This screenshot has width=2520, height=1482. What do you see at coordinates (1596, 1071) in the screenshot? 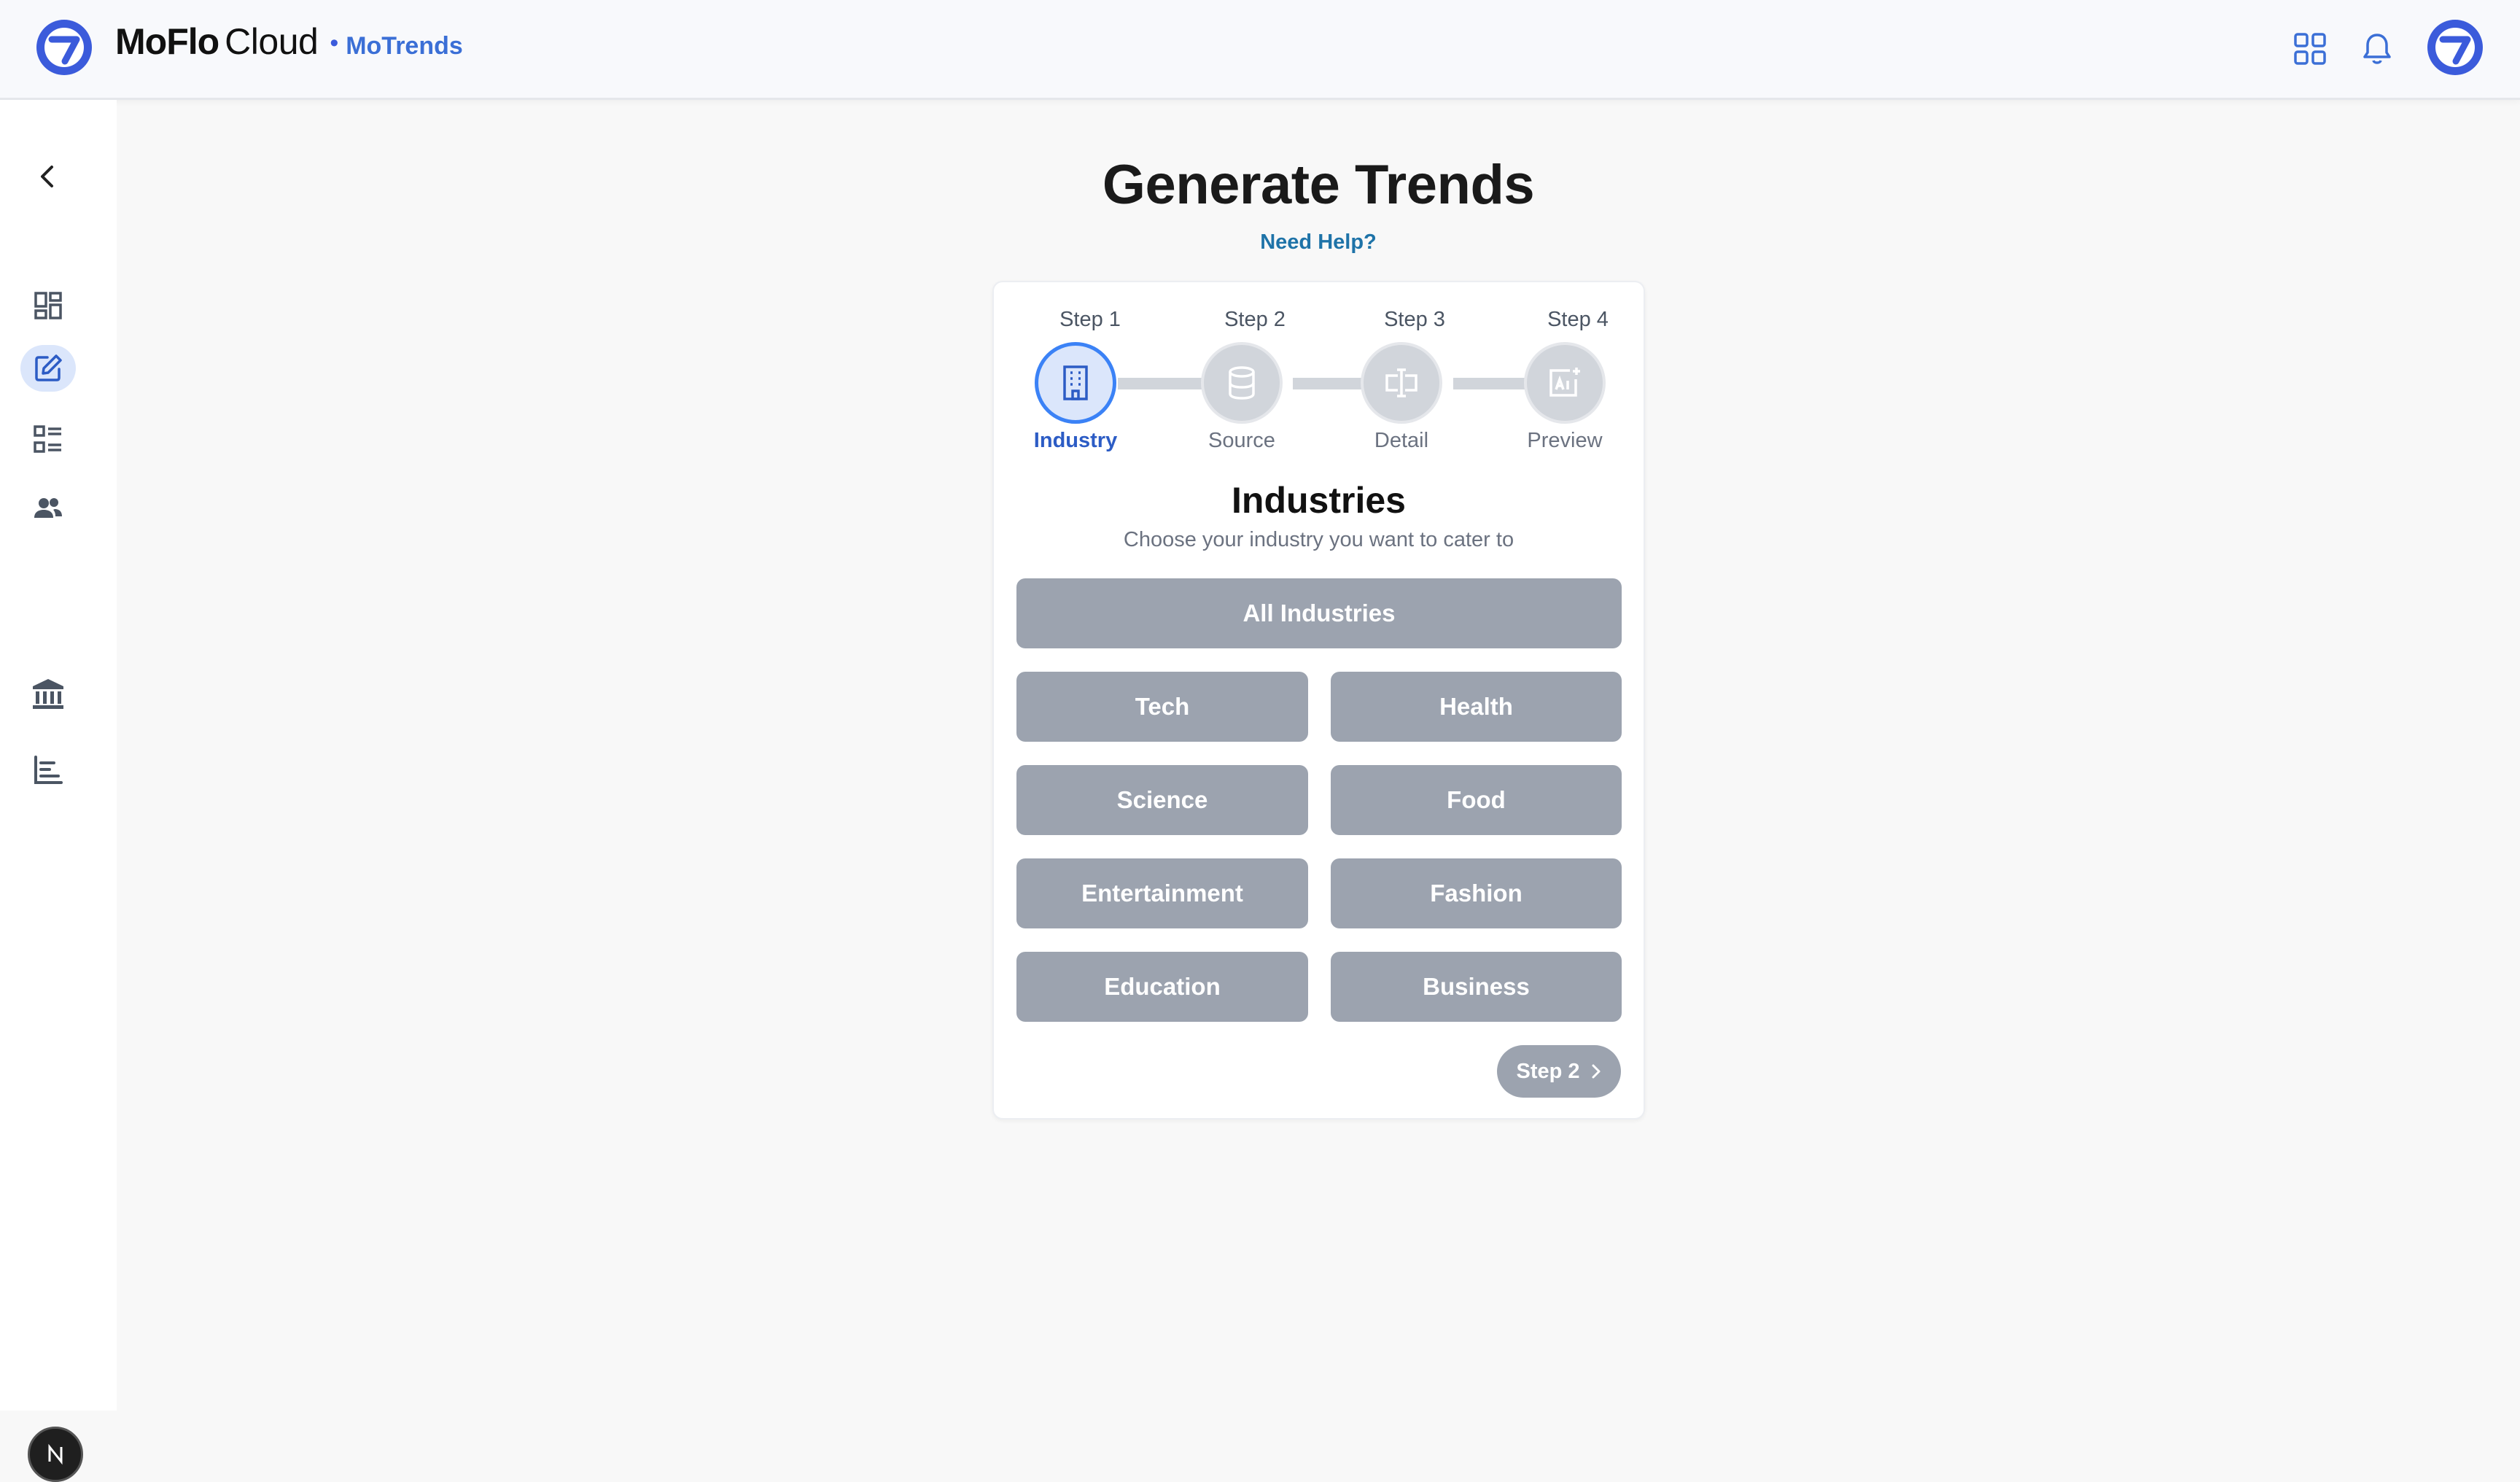
I see `chevron-right-icon` at bounding box center [1596, 1071].